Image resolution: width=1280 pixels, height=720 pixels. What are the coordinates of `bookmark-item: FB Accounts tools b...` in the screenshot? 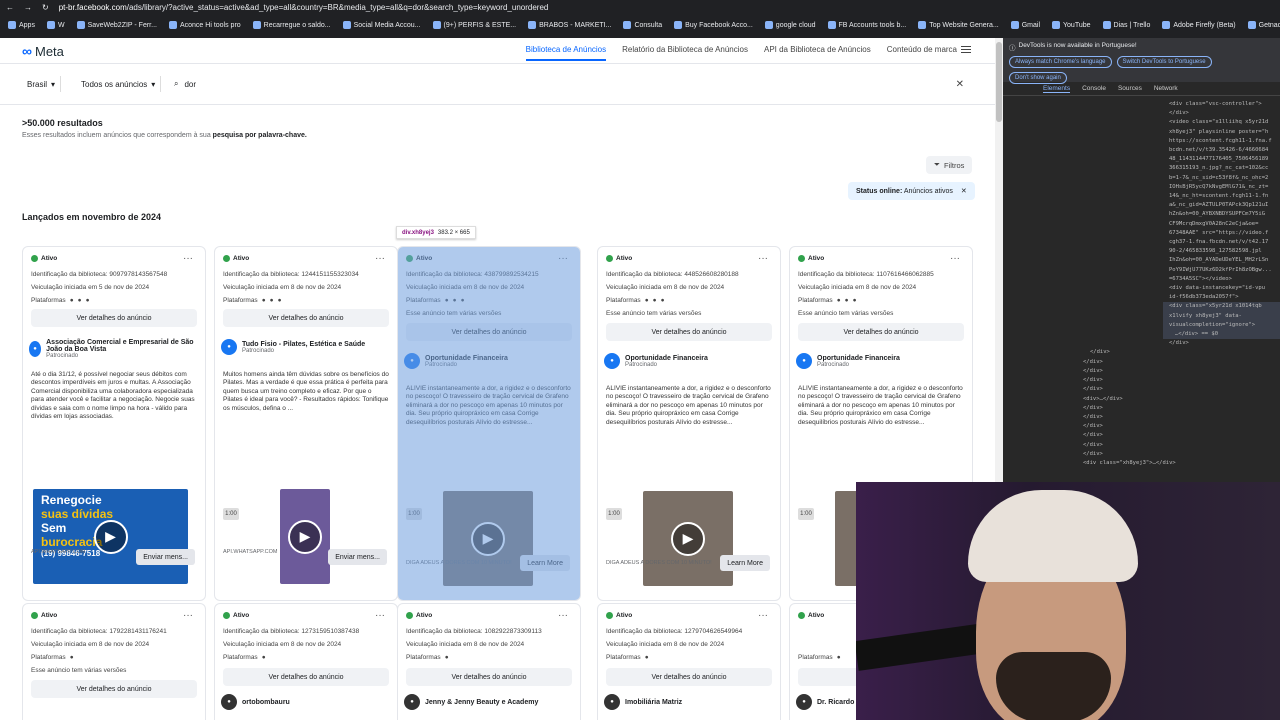 It's located at (866, 25).